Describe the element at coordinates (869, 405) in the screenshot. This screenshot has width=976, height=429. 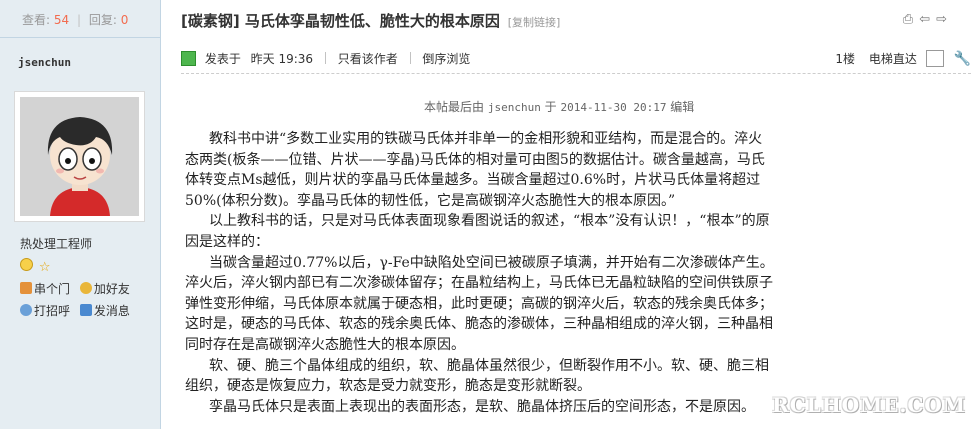
I see `site-watermark: RCLHOME.COM` at that location.